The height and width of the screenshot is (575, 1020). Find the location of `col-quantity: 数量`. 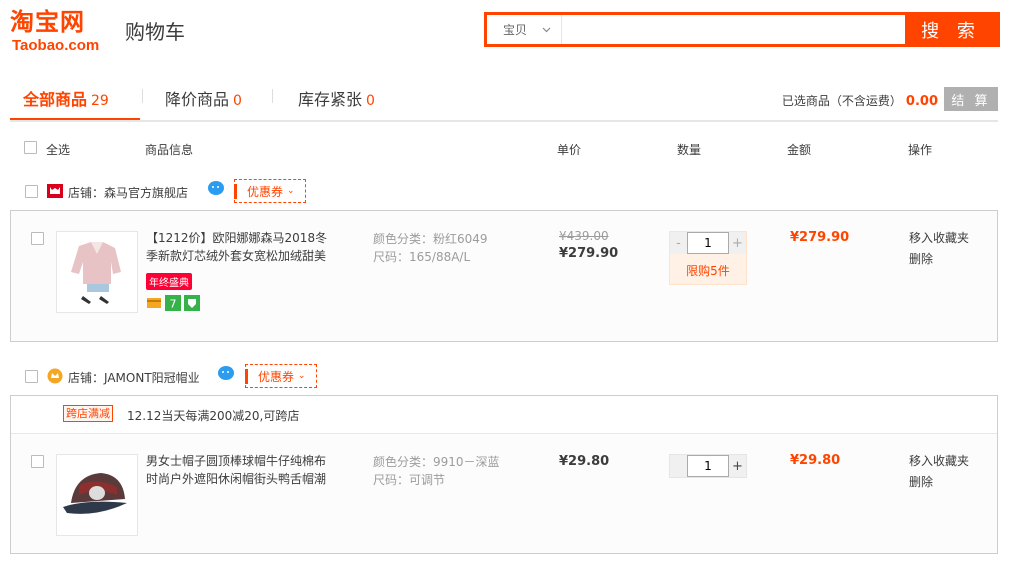

col-quantity: 数量 is located at coordinates (689, 150).